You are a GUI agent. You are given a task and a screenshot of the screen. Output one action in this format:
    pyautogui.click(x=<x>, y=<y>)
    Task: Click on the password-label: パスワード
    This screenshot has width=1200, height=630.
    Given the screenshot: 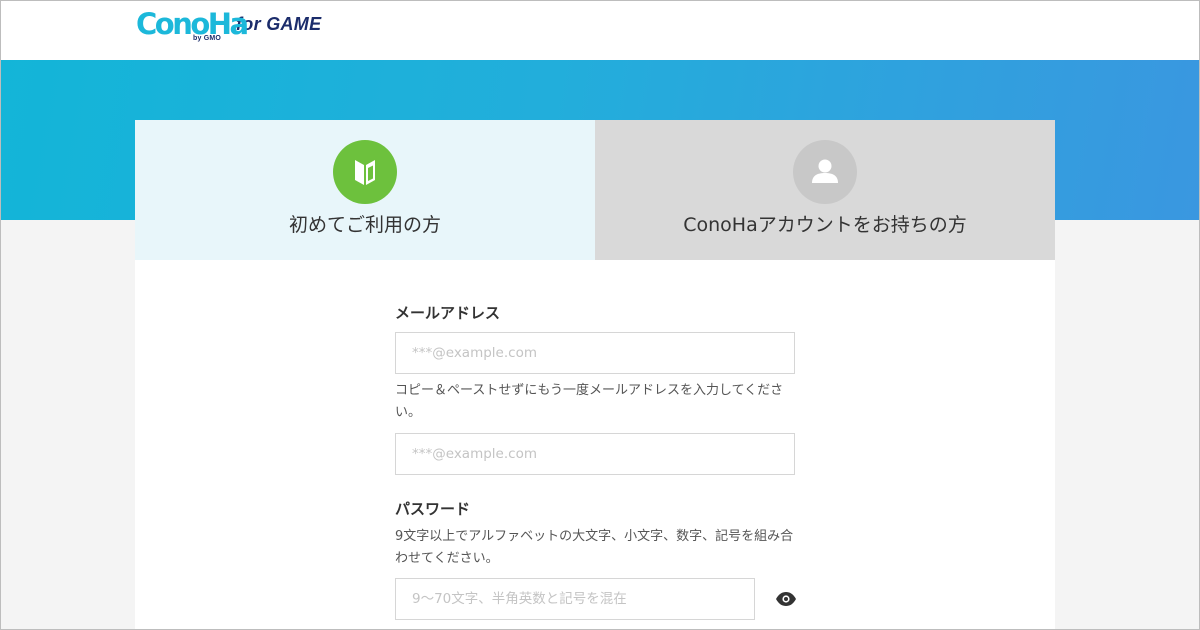 What is the action you would take?
    pyautogui.click(x=433, y=509)
    